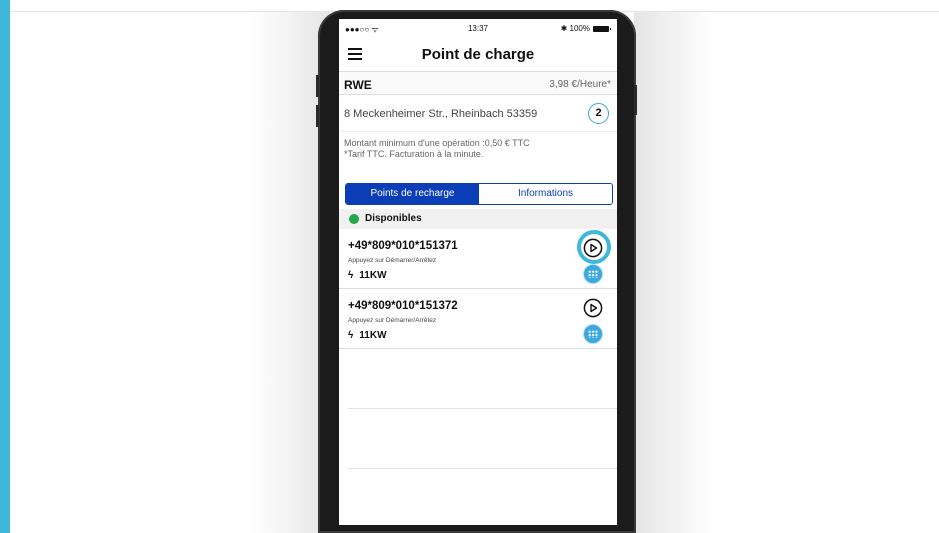 This screenshot has height=533, width=939. What do you see at coordinates (354, 219) in the screenshot?
I see `available-status-dot` at bounding box center [354, 219].